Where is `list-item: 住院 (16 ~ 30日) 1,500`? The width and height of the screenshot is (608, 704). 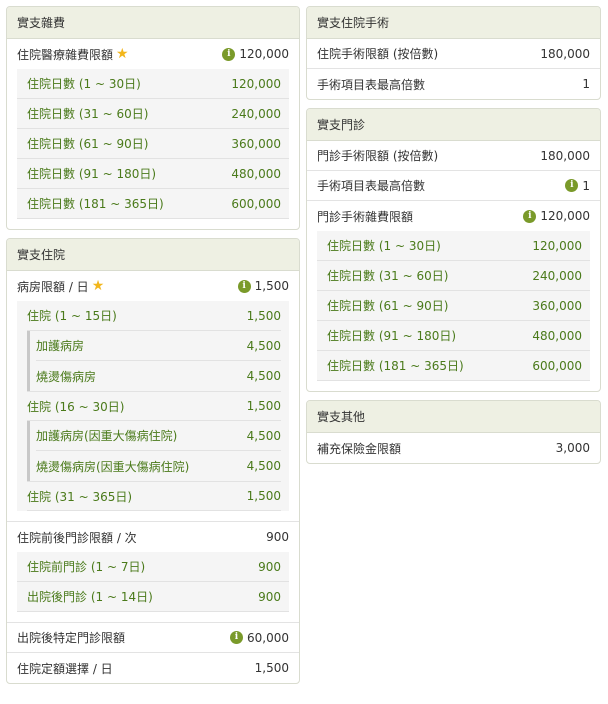 list-item: 住院 (16 ~ 30日) 1,500 is located at coordinates (154, 406).